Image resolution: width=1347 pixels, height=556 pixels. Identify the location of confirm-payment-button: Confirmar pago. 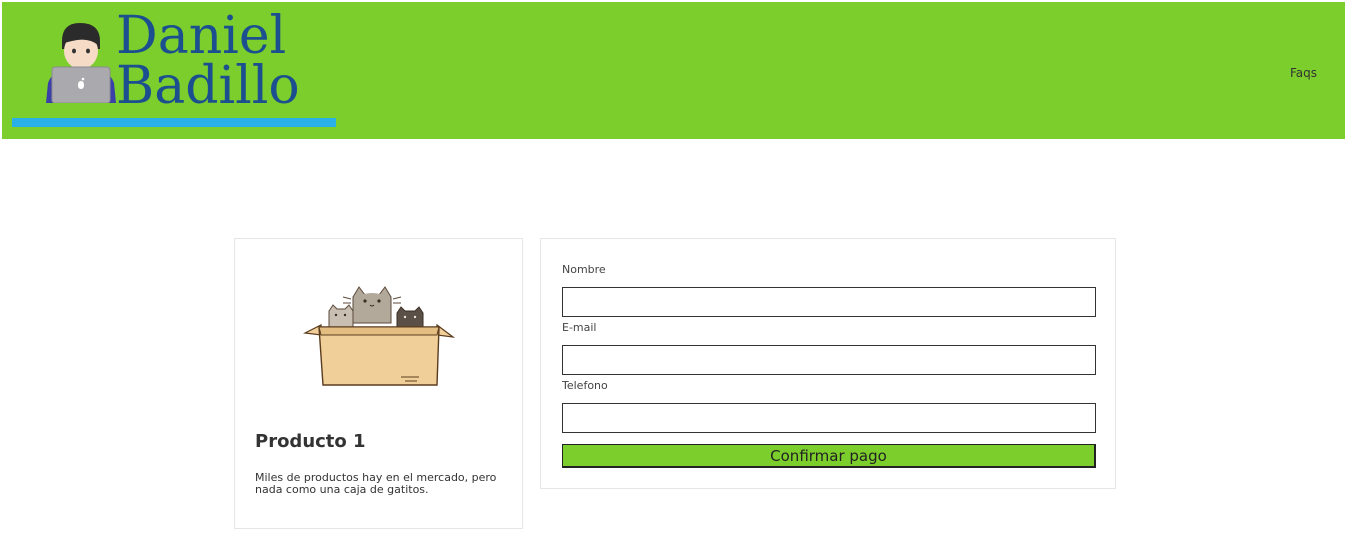
(829, 456).